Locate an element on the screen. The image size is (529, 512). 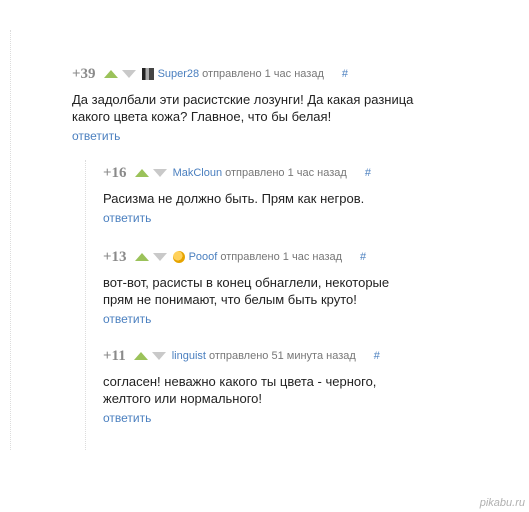
username-link: MakCloun is located at coordinates (198, 173).